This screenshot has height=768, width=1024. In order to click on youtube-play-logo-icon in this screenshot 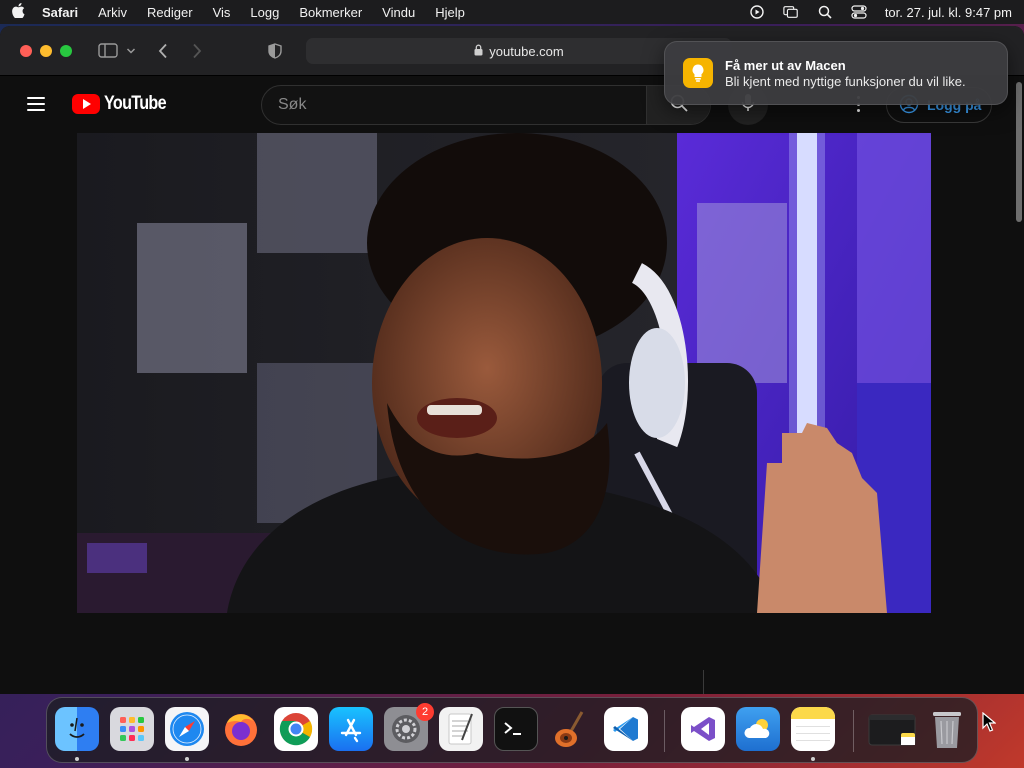, I will do `click(86, 104)`.